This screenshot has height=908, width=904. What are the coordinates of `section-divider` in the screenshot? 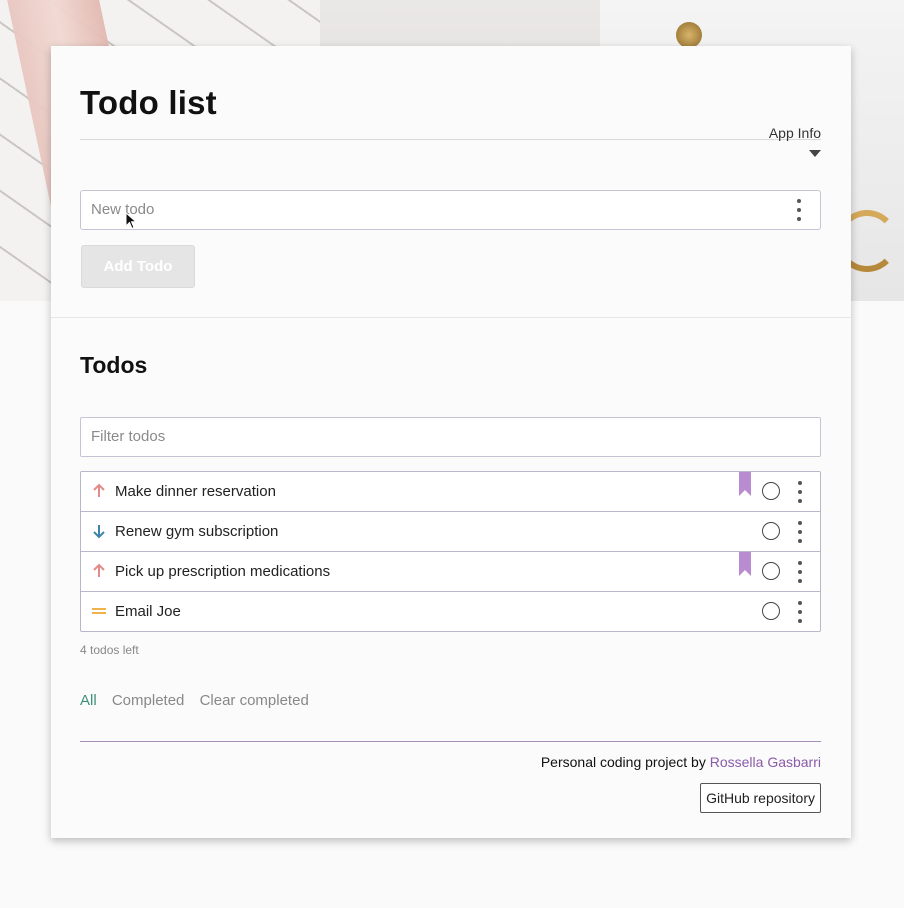 It's located at (451, 317).